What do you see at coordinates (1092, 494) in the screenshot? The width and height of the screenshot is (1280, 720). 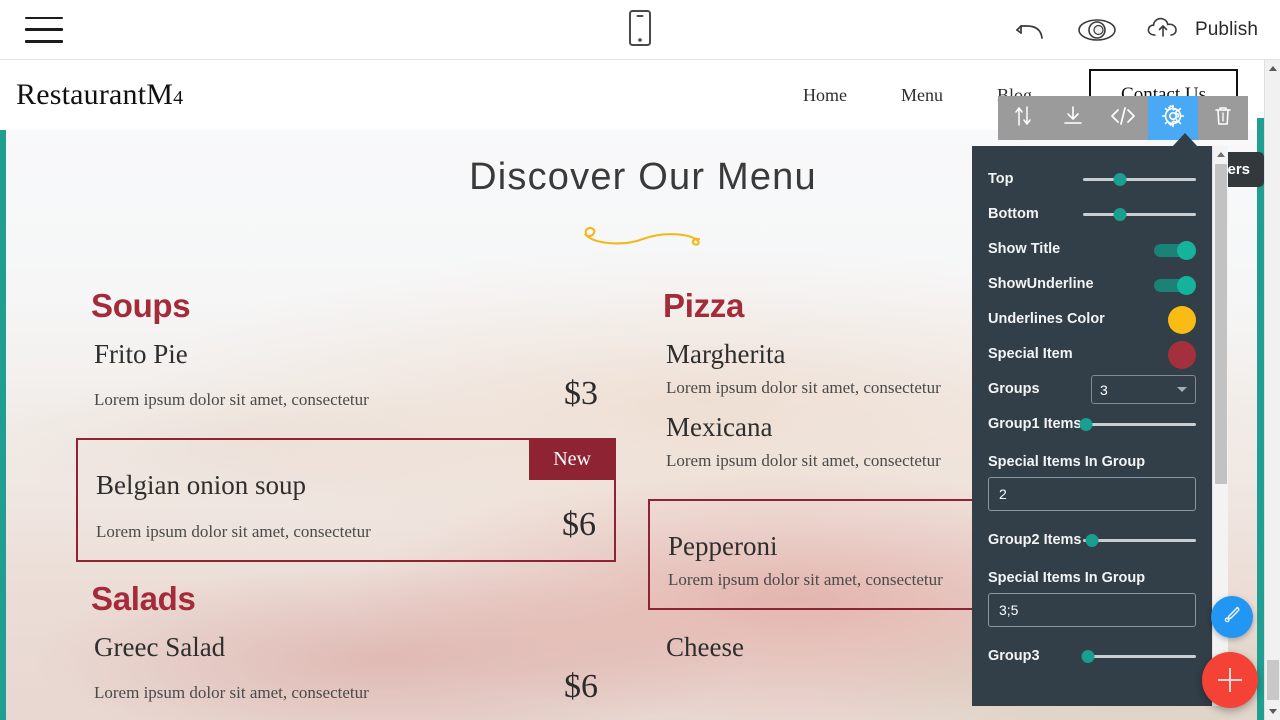 I see `group1-special-items-input` at bounding box center [1092, 494].